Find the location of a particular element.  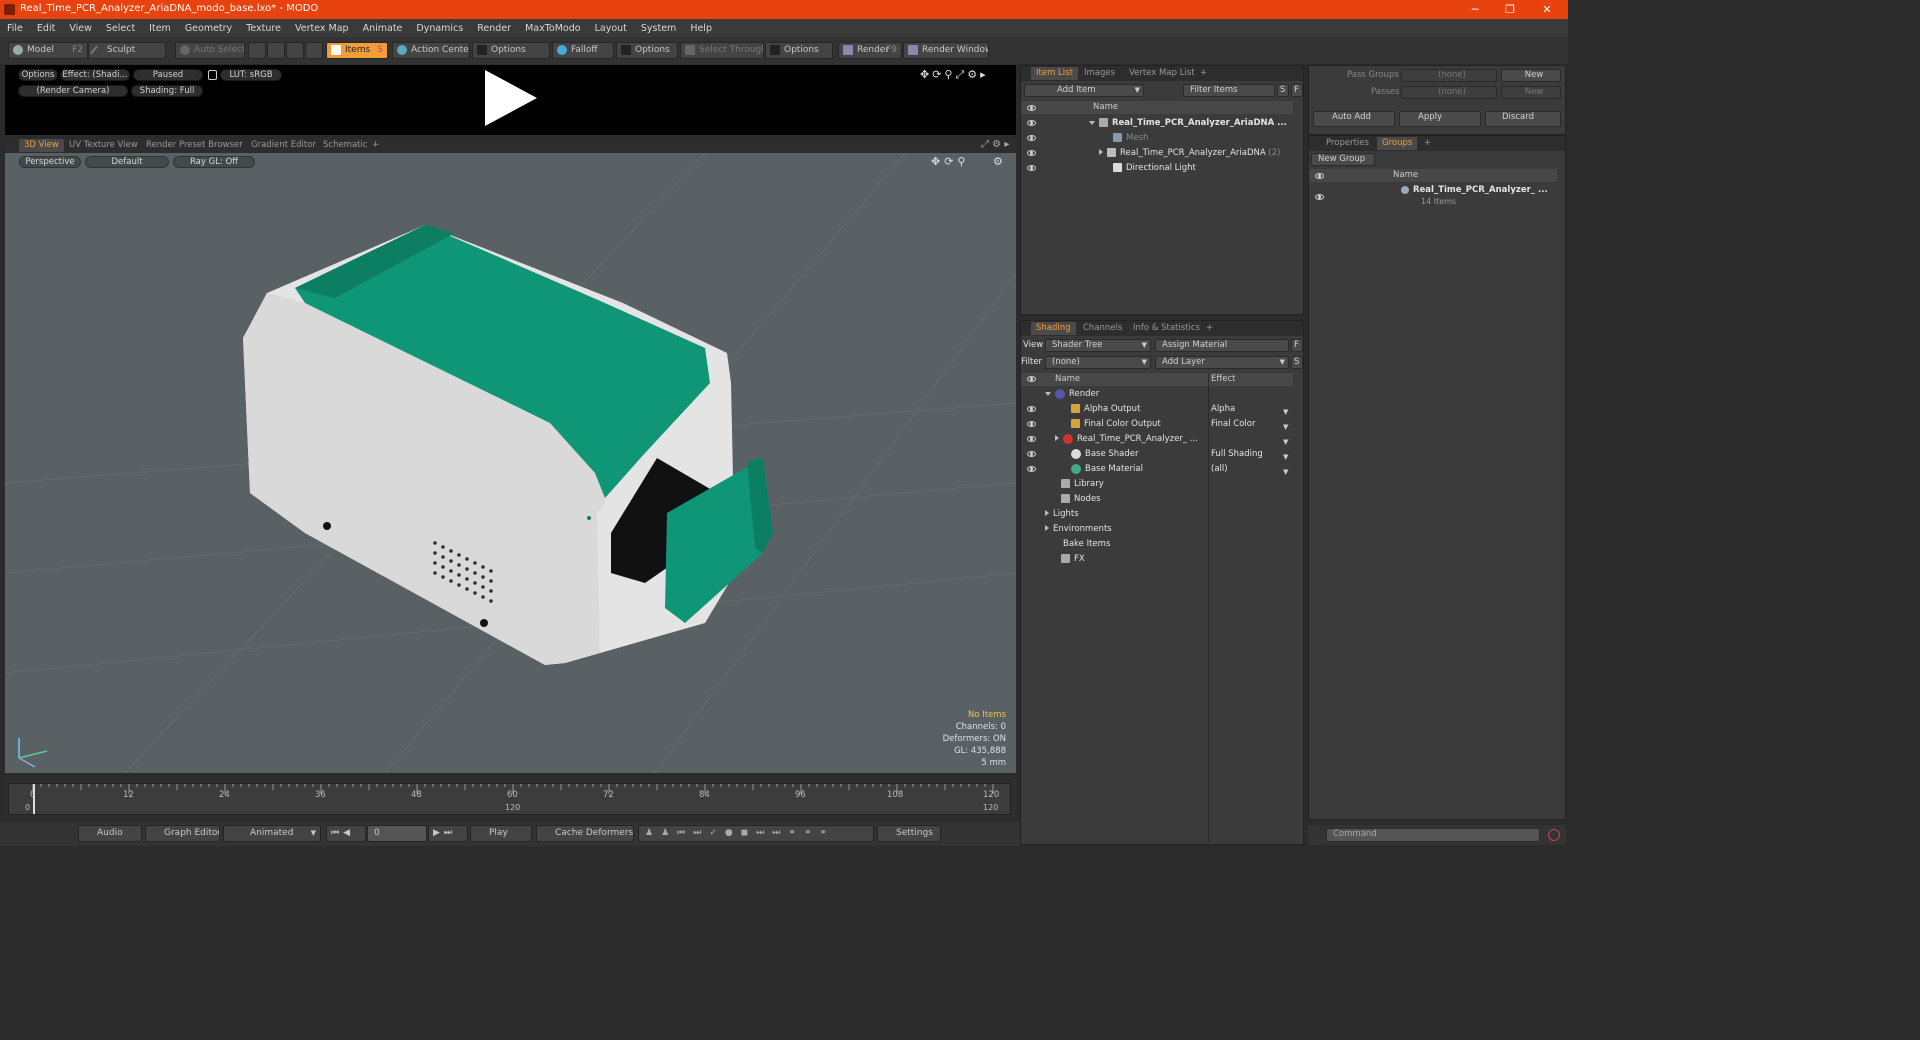

menu-edit: Edit is located at coordinates (46, 28).